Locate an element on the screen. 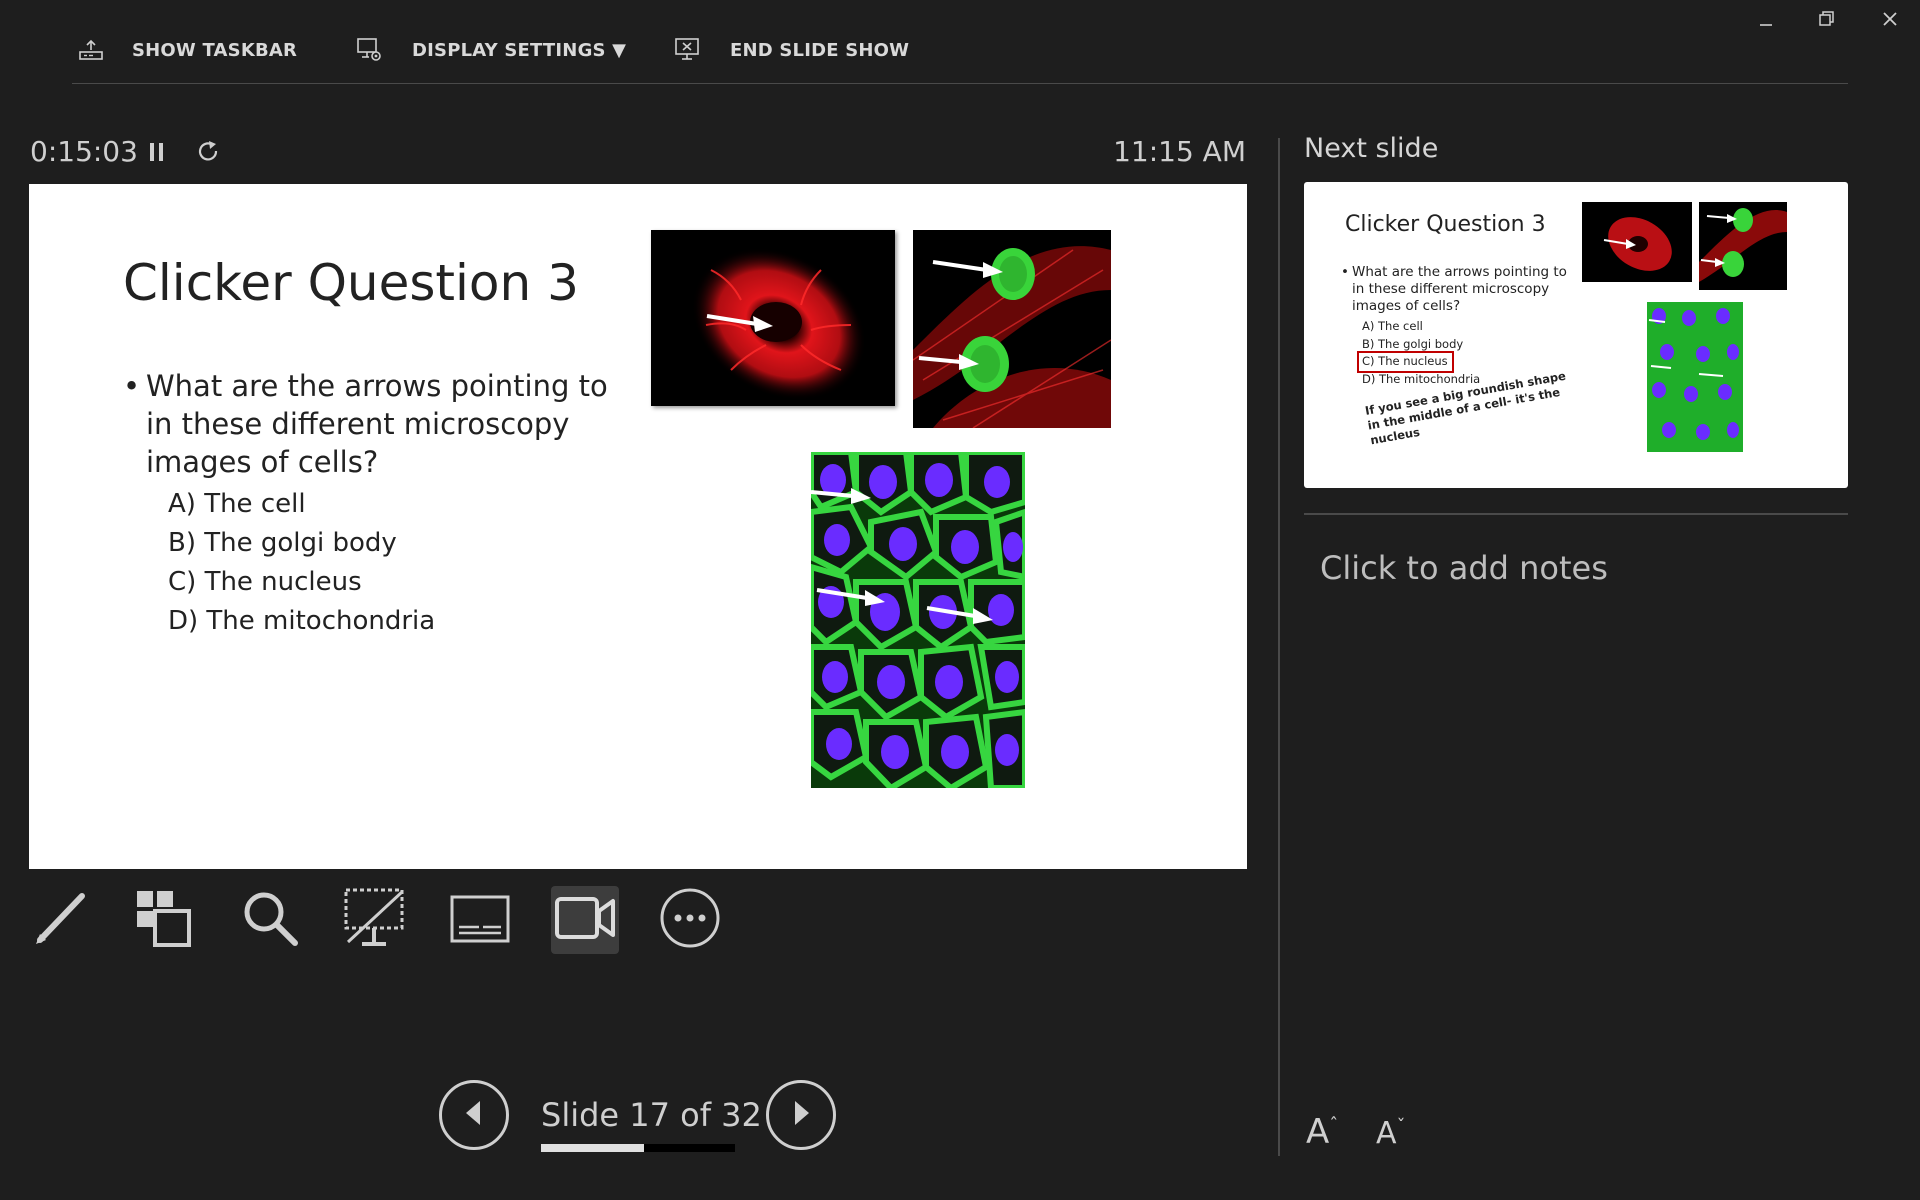 The image size is (1920, 1200). increase-notes-font-button: Aˆ is located at coordinates (1322, 1132).